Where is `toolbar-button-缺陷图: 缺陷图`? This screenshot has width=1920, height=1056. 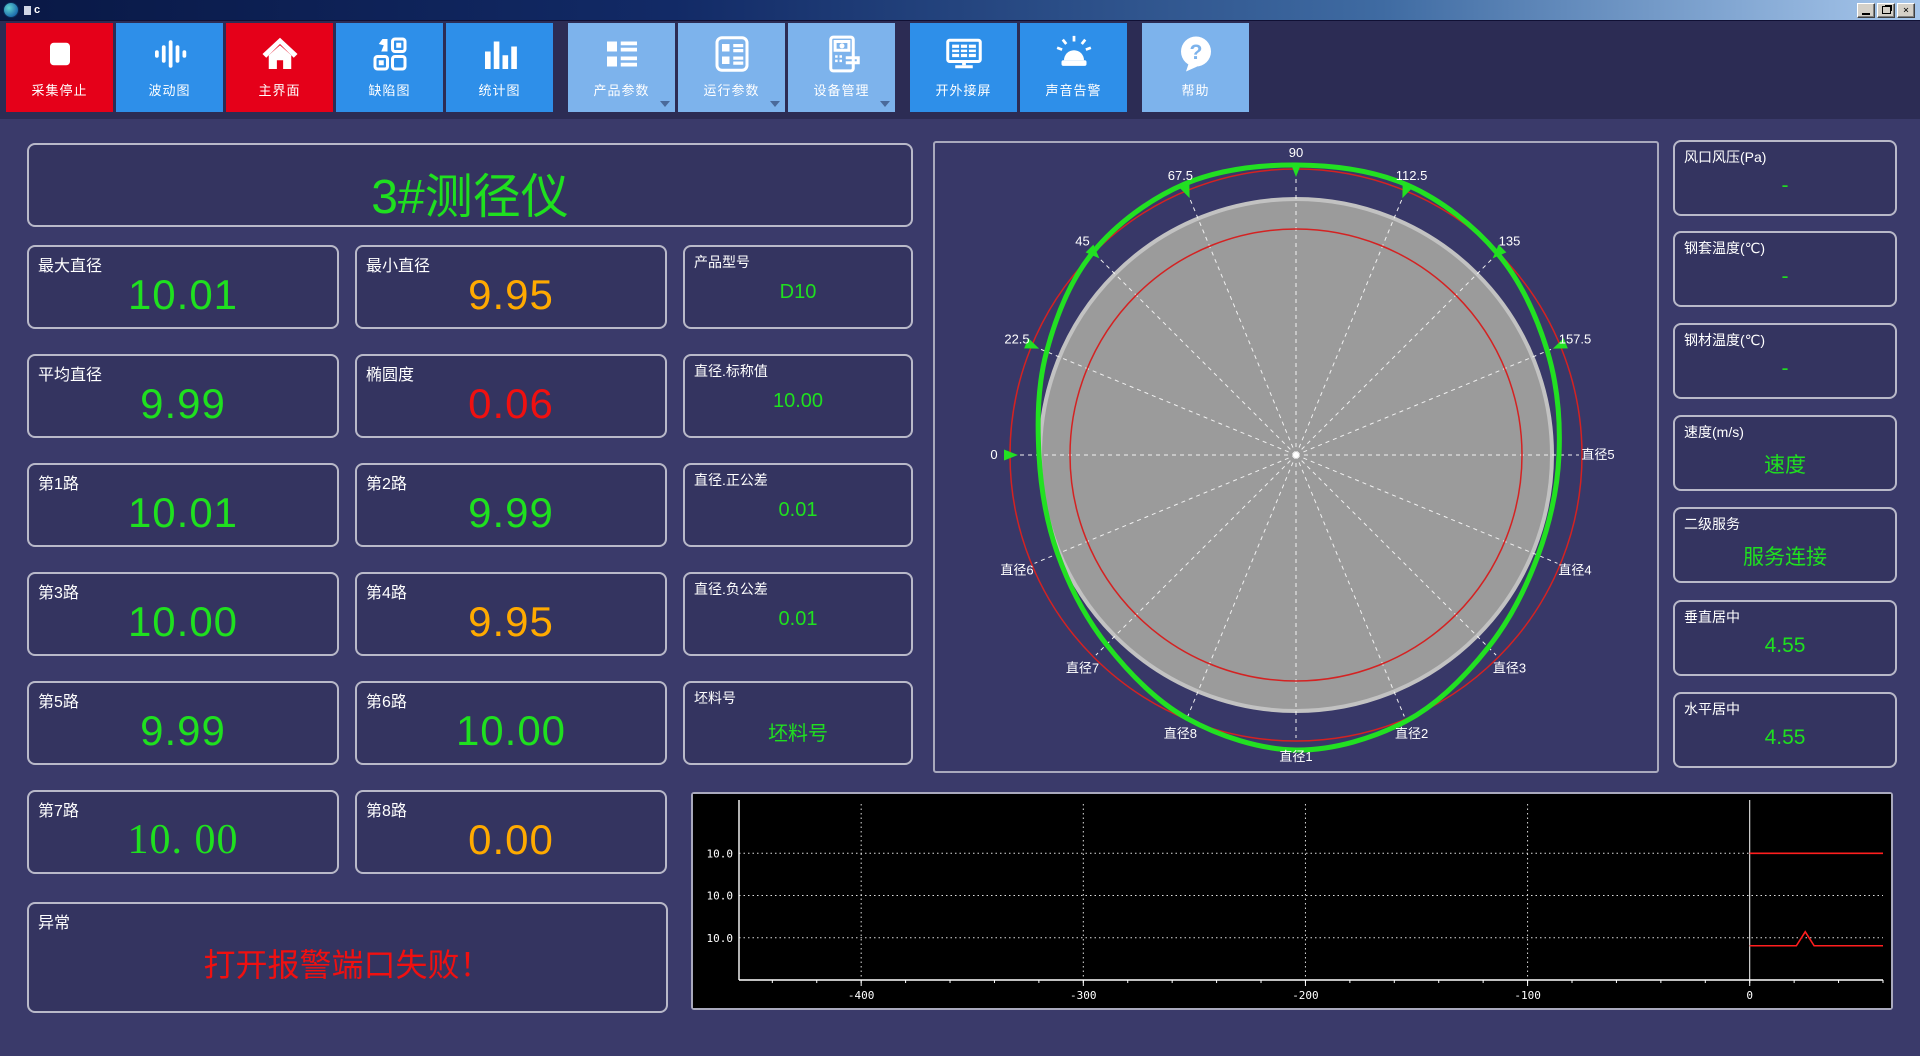 toolbar-button-缺陷图: 缺陷图 is located at coordinates (389, 67).